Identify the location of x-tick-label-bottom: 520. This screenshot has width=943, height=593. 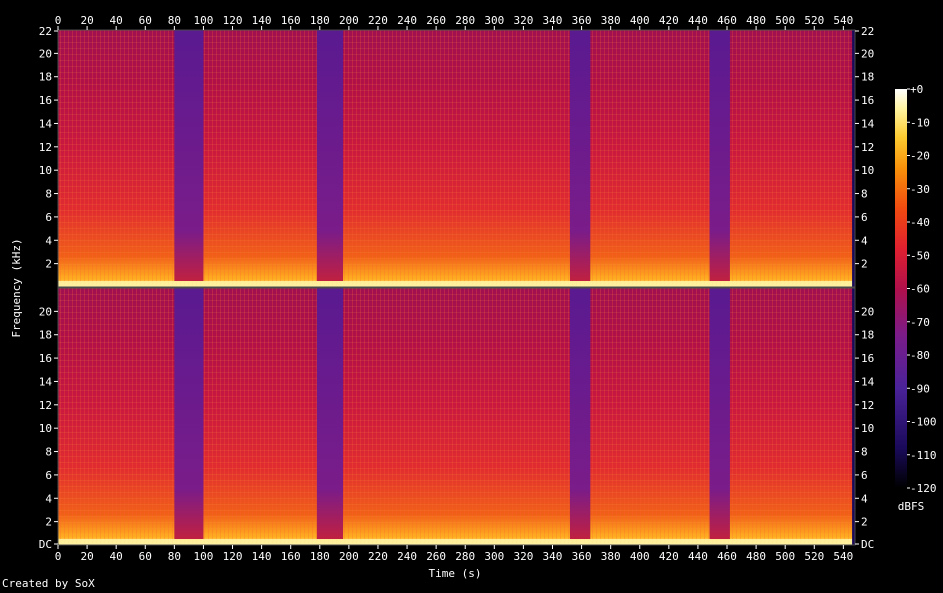
(814, 556).